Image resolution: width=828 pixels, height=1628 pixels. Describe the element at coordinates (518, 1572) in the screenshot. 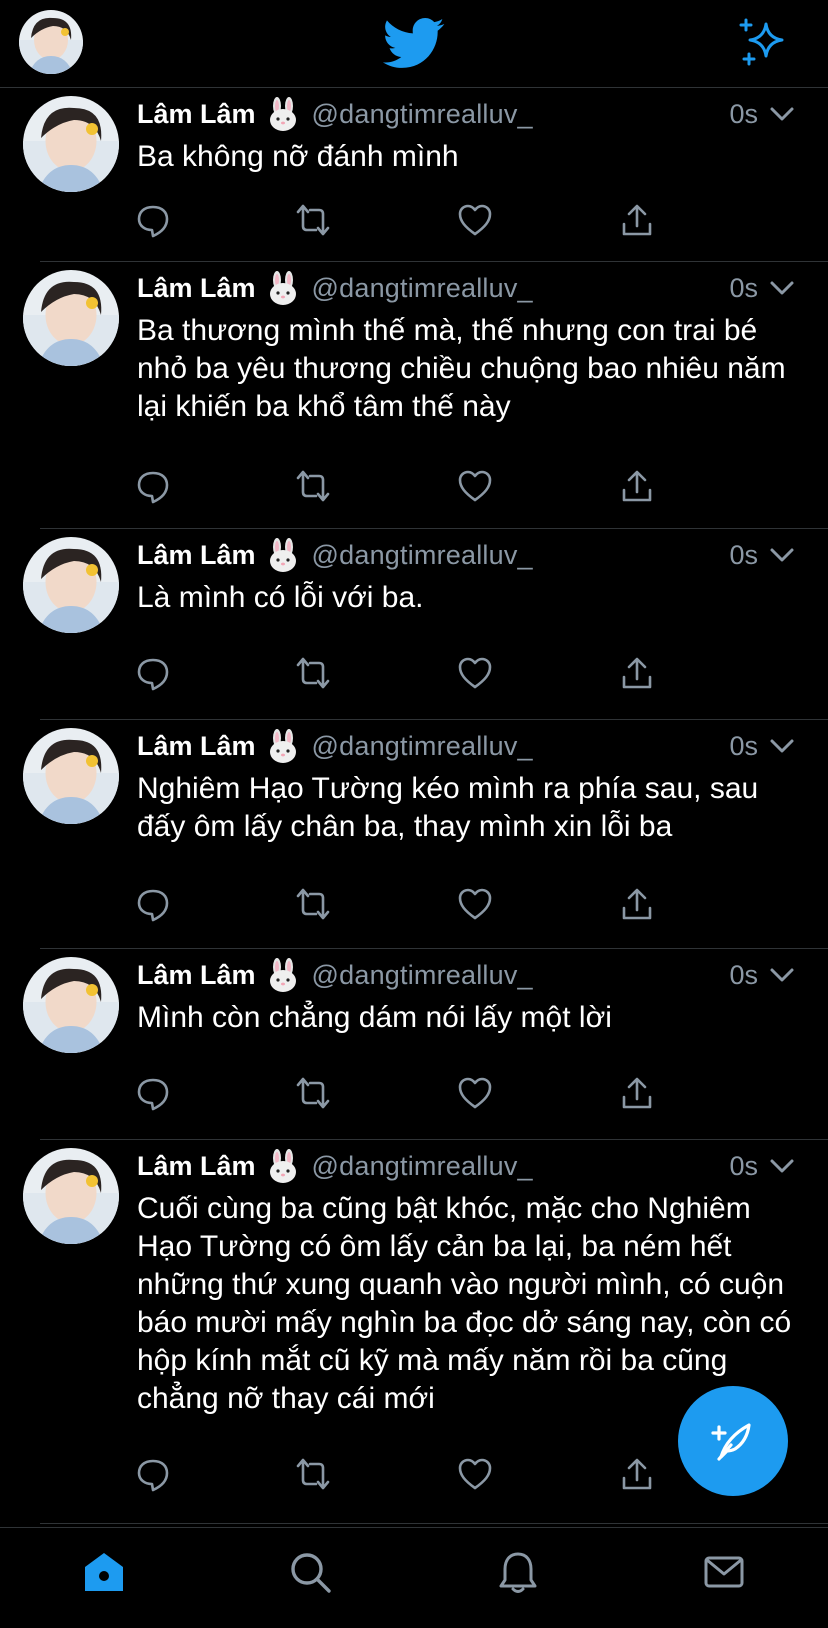

I see `notifications-icon` at that location.